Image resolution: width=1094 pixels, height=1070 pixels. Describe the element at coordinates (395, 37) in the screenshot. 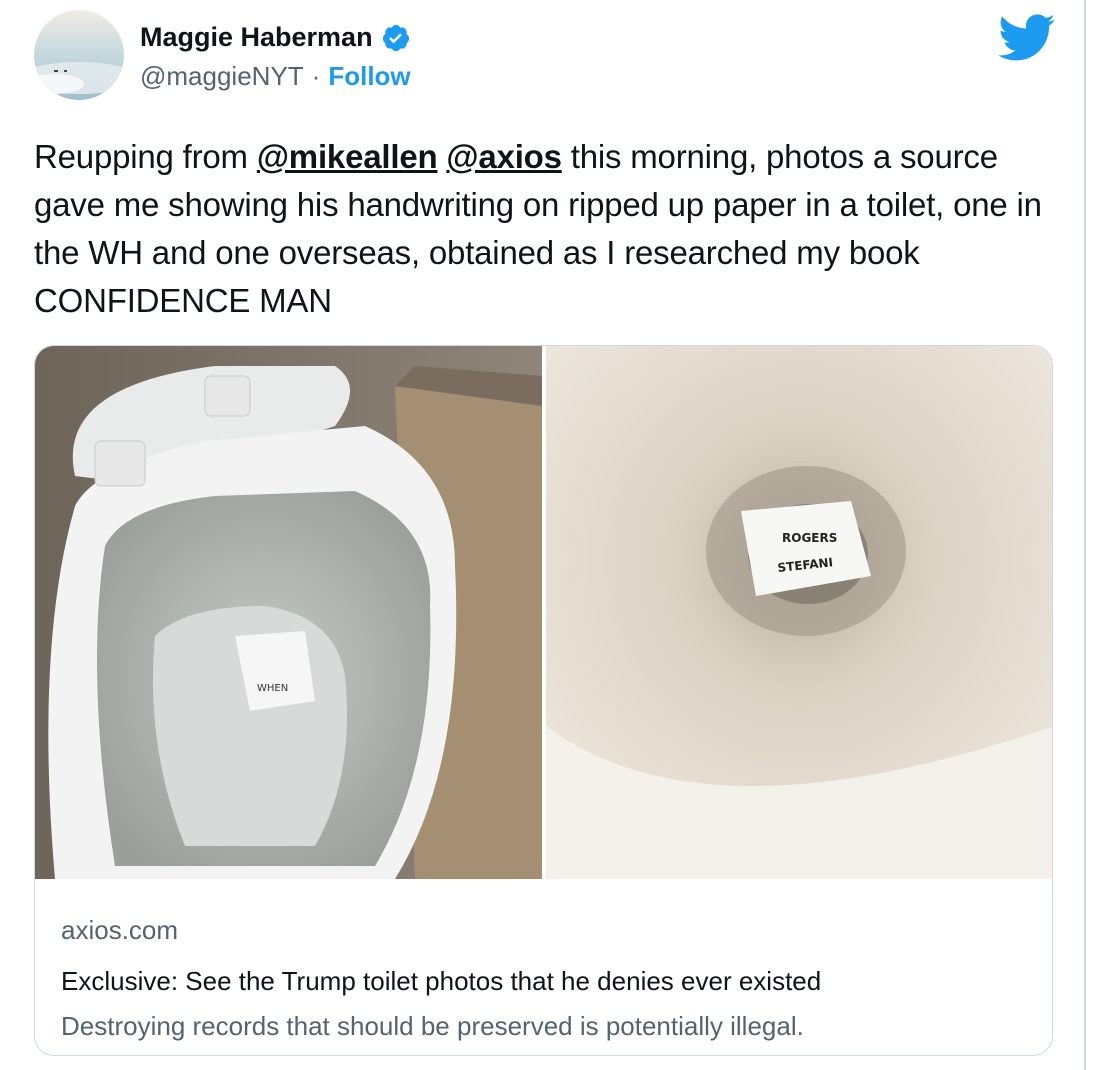

I see `verified-badge-icon` at that location.